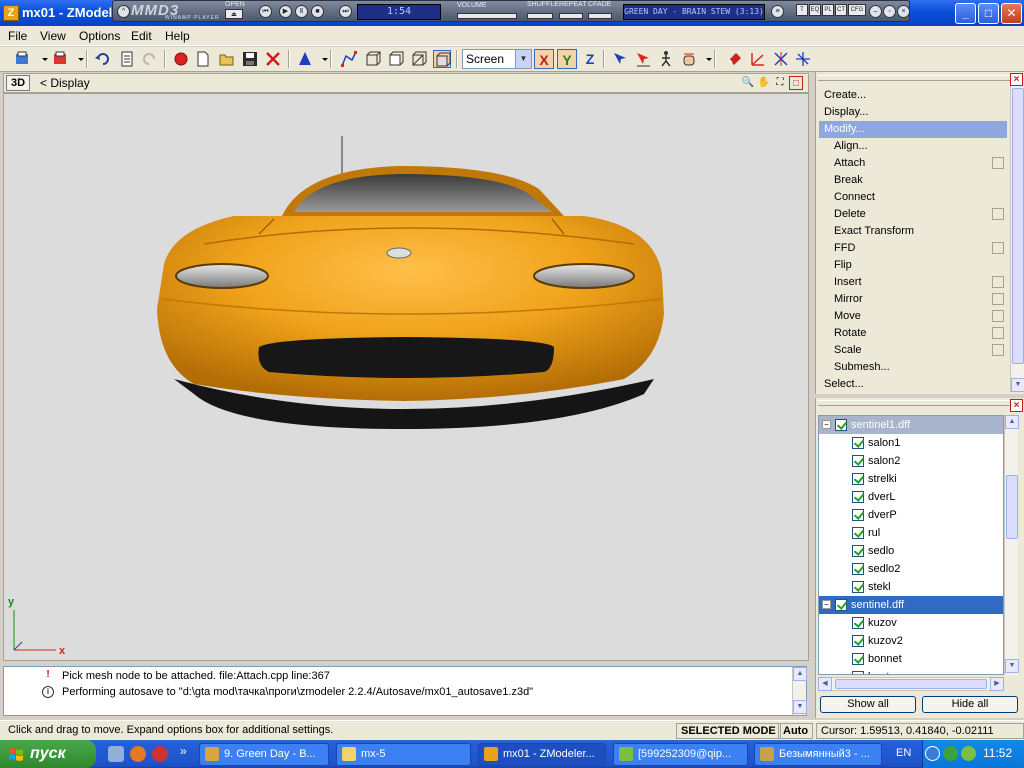 The image size is (1024, 768). Describe the element at coordinates (149, 59) in the screenshot. I see `redo-icon` at that location.